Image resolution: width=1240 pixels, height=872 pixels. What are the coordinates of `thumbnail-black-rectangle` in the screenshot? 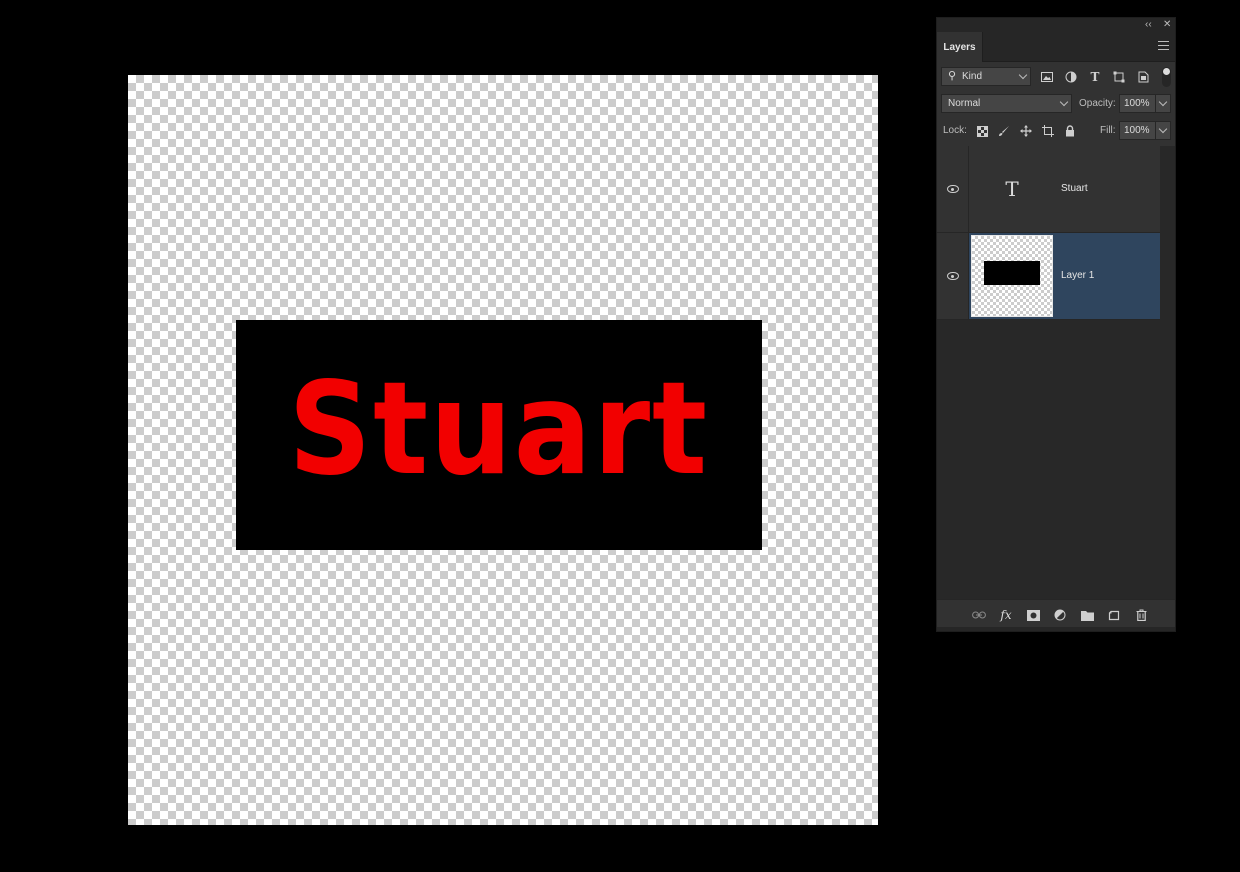 It's located at (1012, 273).